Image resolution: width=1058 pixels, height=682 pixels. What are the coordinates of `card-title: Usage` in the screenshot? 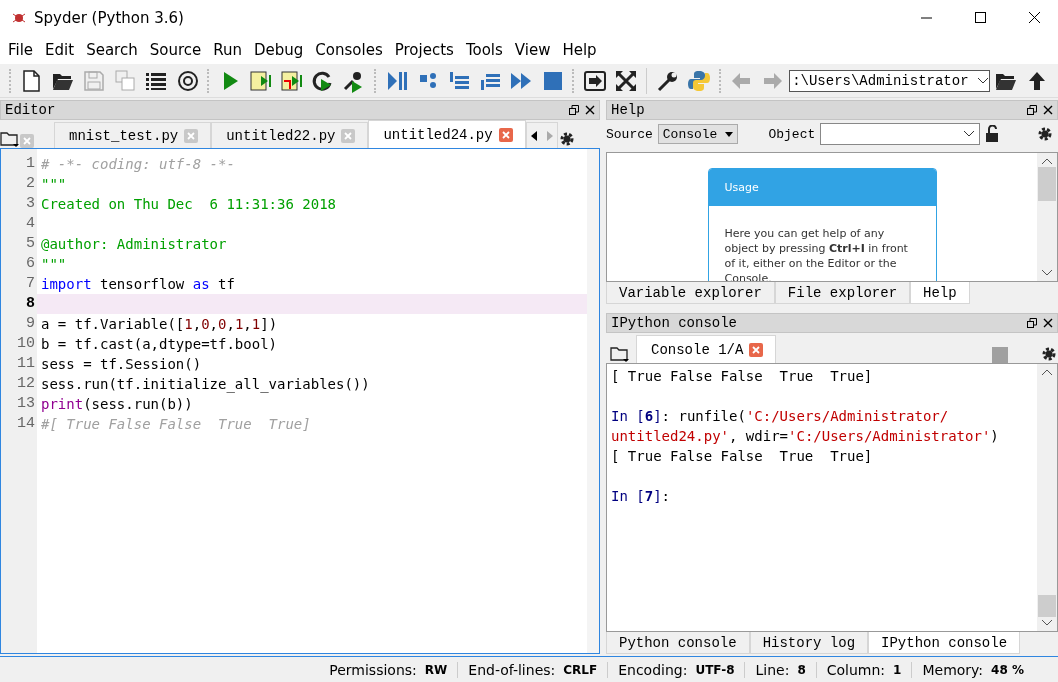 It's located at (822, 187).